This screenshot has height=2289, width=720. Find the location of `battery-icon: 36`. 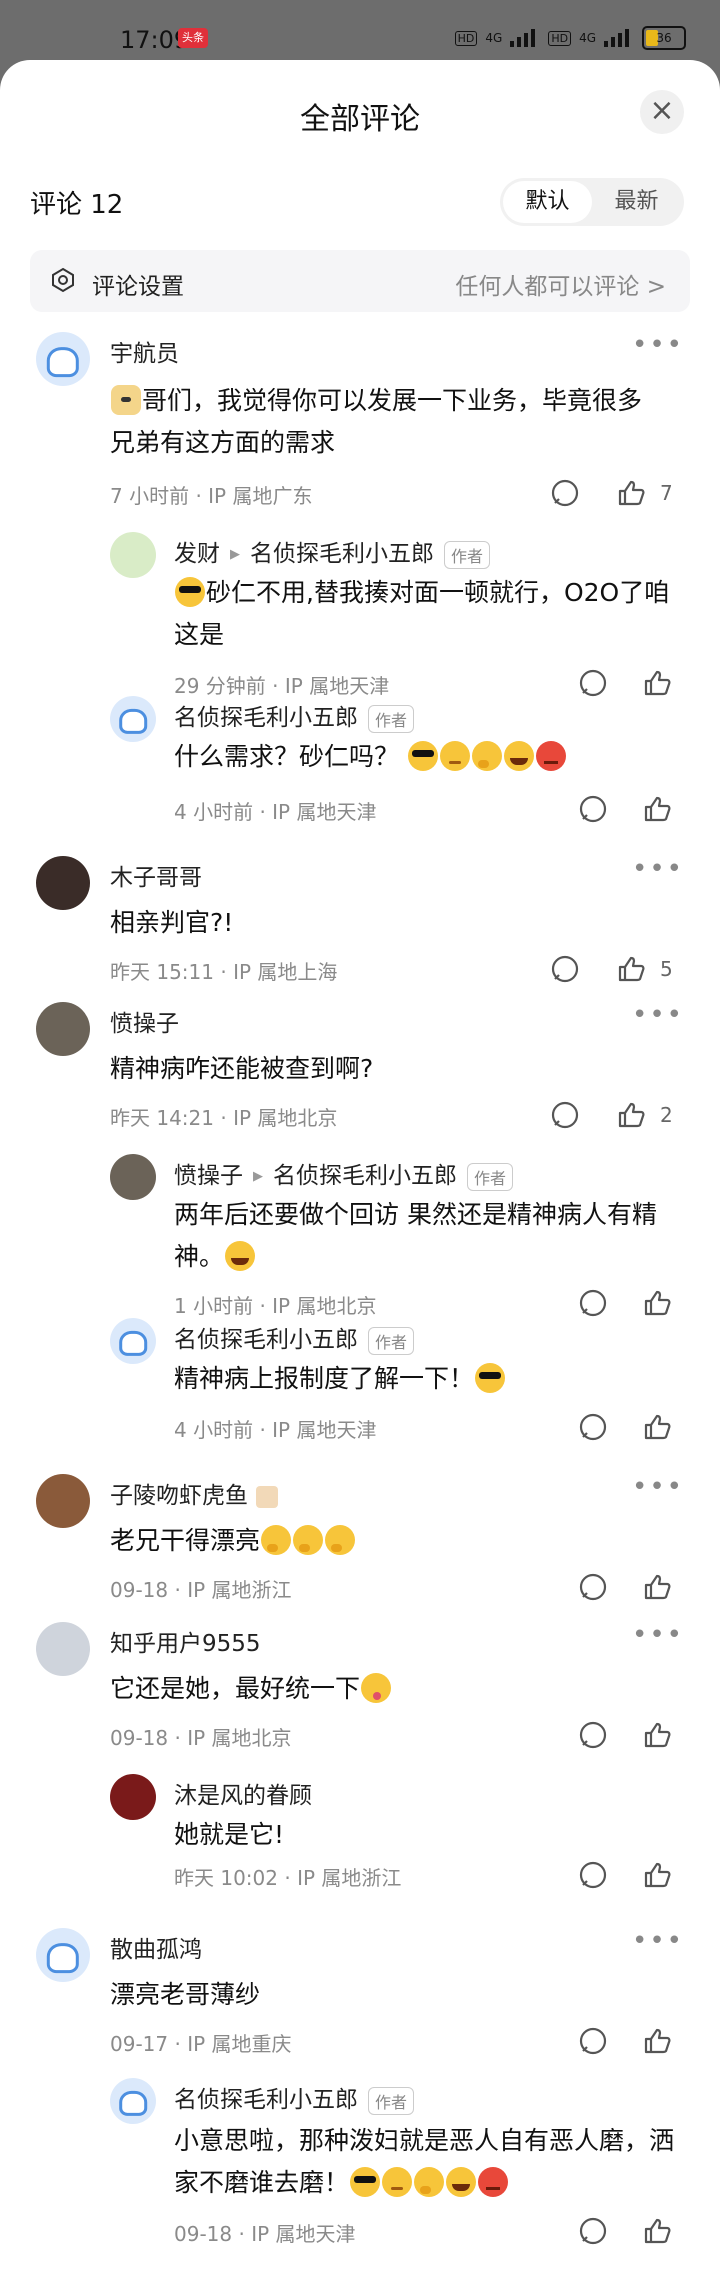

battery-icon: 36 is located at coordinates (664, 38).